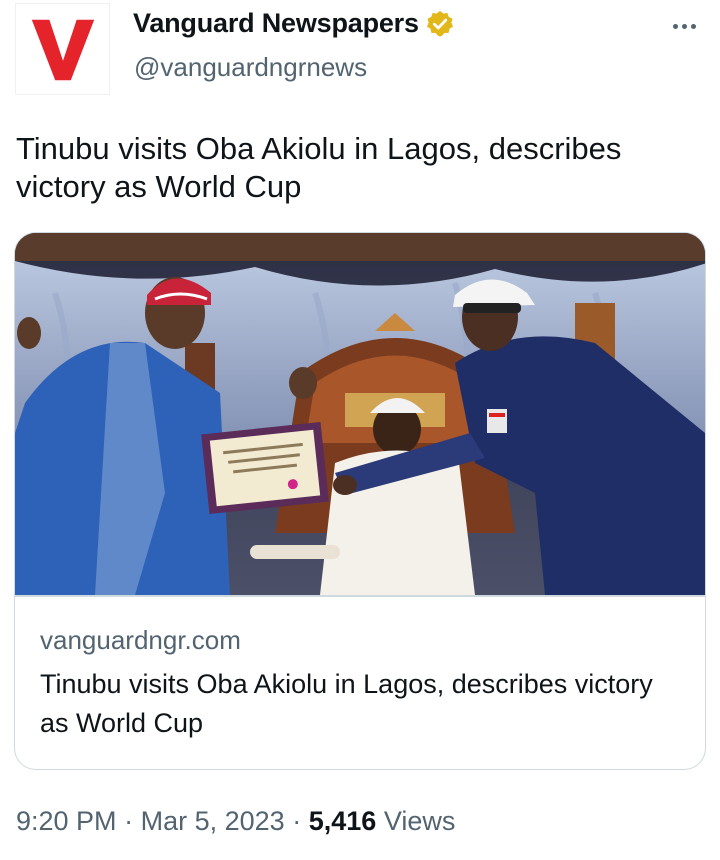 This screenshot has width=720, height=860. What do you see at coordinates (684, 26) in the screenshot?
I see `more-options-icon` at bounding box center [684, 26].